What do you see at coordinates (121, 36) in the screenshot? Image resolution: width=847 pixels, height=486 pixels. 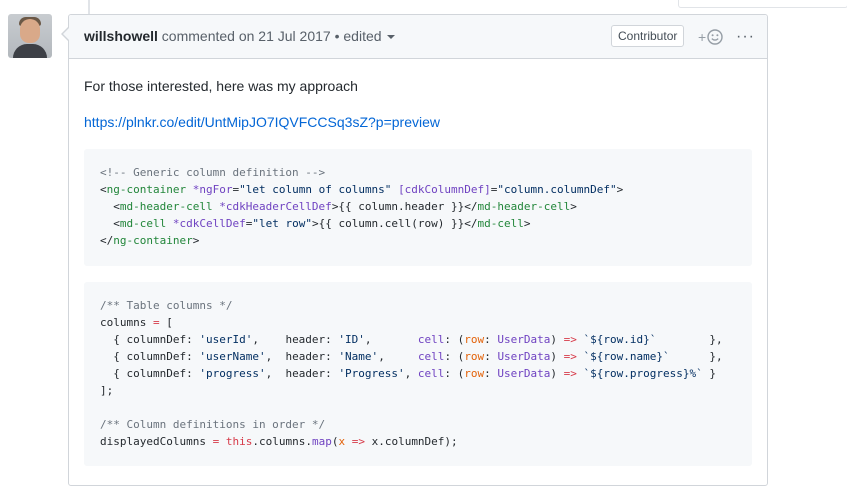 I see `author-link: willshowell` at bounding box center [121, 36].